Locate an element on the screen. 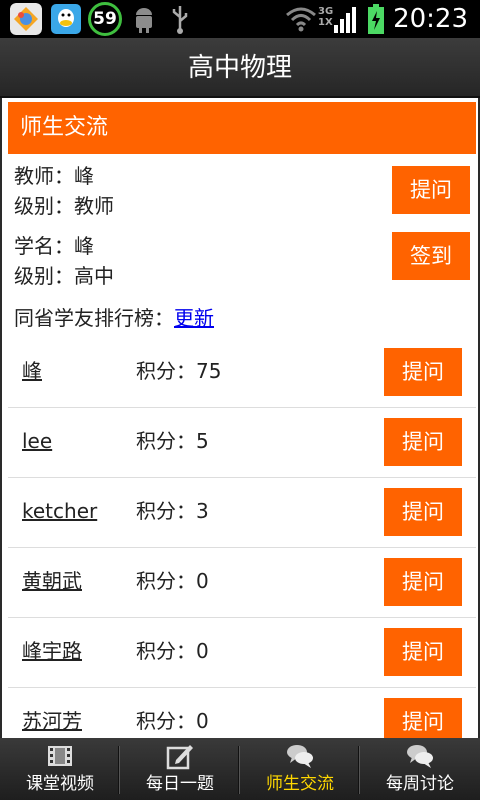  notification-count-badge: 59 is located at coordinates (105, 19).